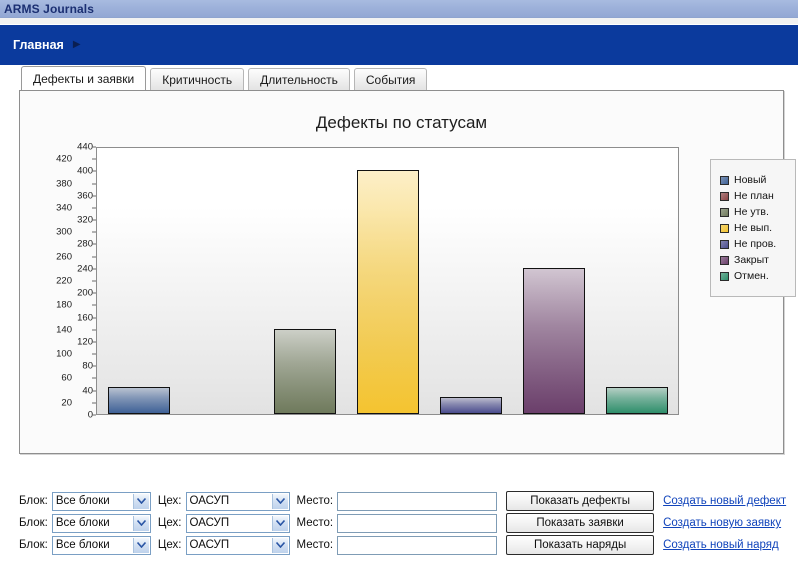 This screenshot has height=567, width=798. What do you see at coordinates (66, 378) in the screenshot?
I see `y-axis-tick-label: 60` at bounding box center [66, 378].